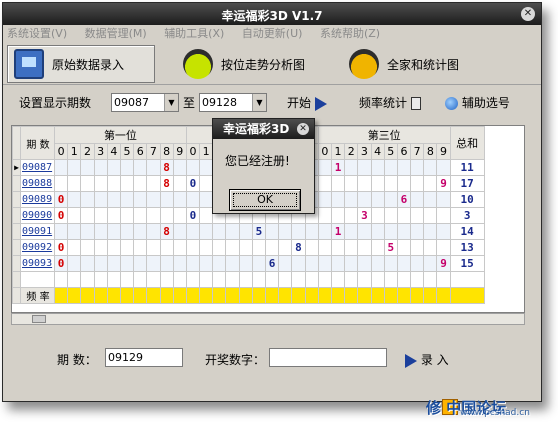  What do you see at coordinates (418, 64) in the screenshot?
I see `family-stats-button: 全家和统计图` at bounding box center [418, 64].